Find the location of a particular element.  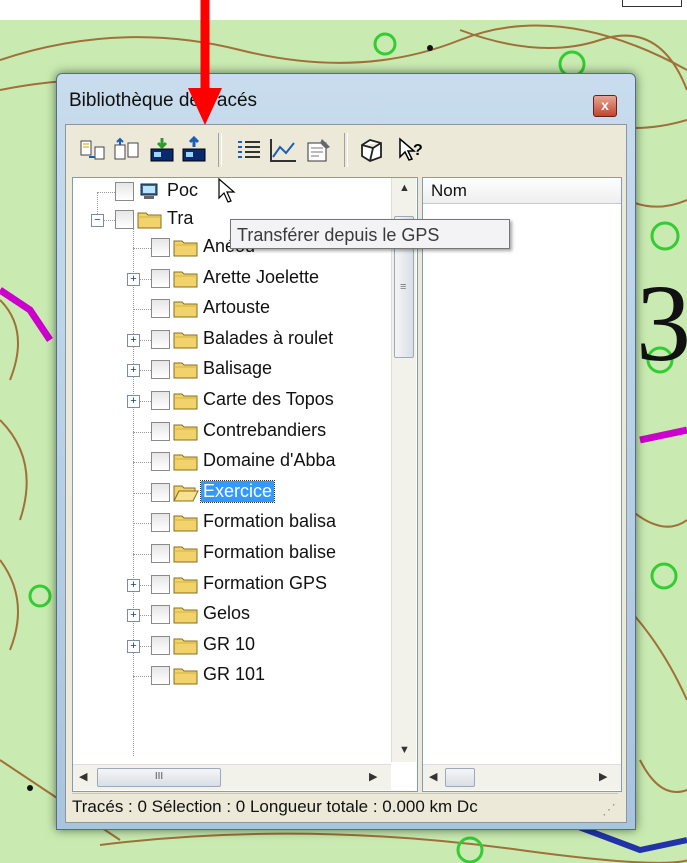

tree-folder-item: Contrebandiers is located at coordinates (231, 432).